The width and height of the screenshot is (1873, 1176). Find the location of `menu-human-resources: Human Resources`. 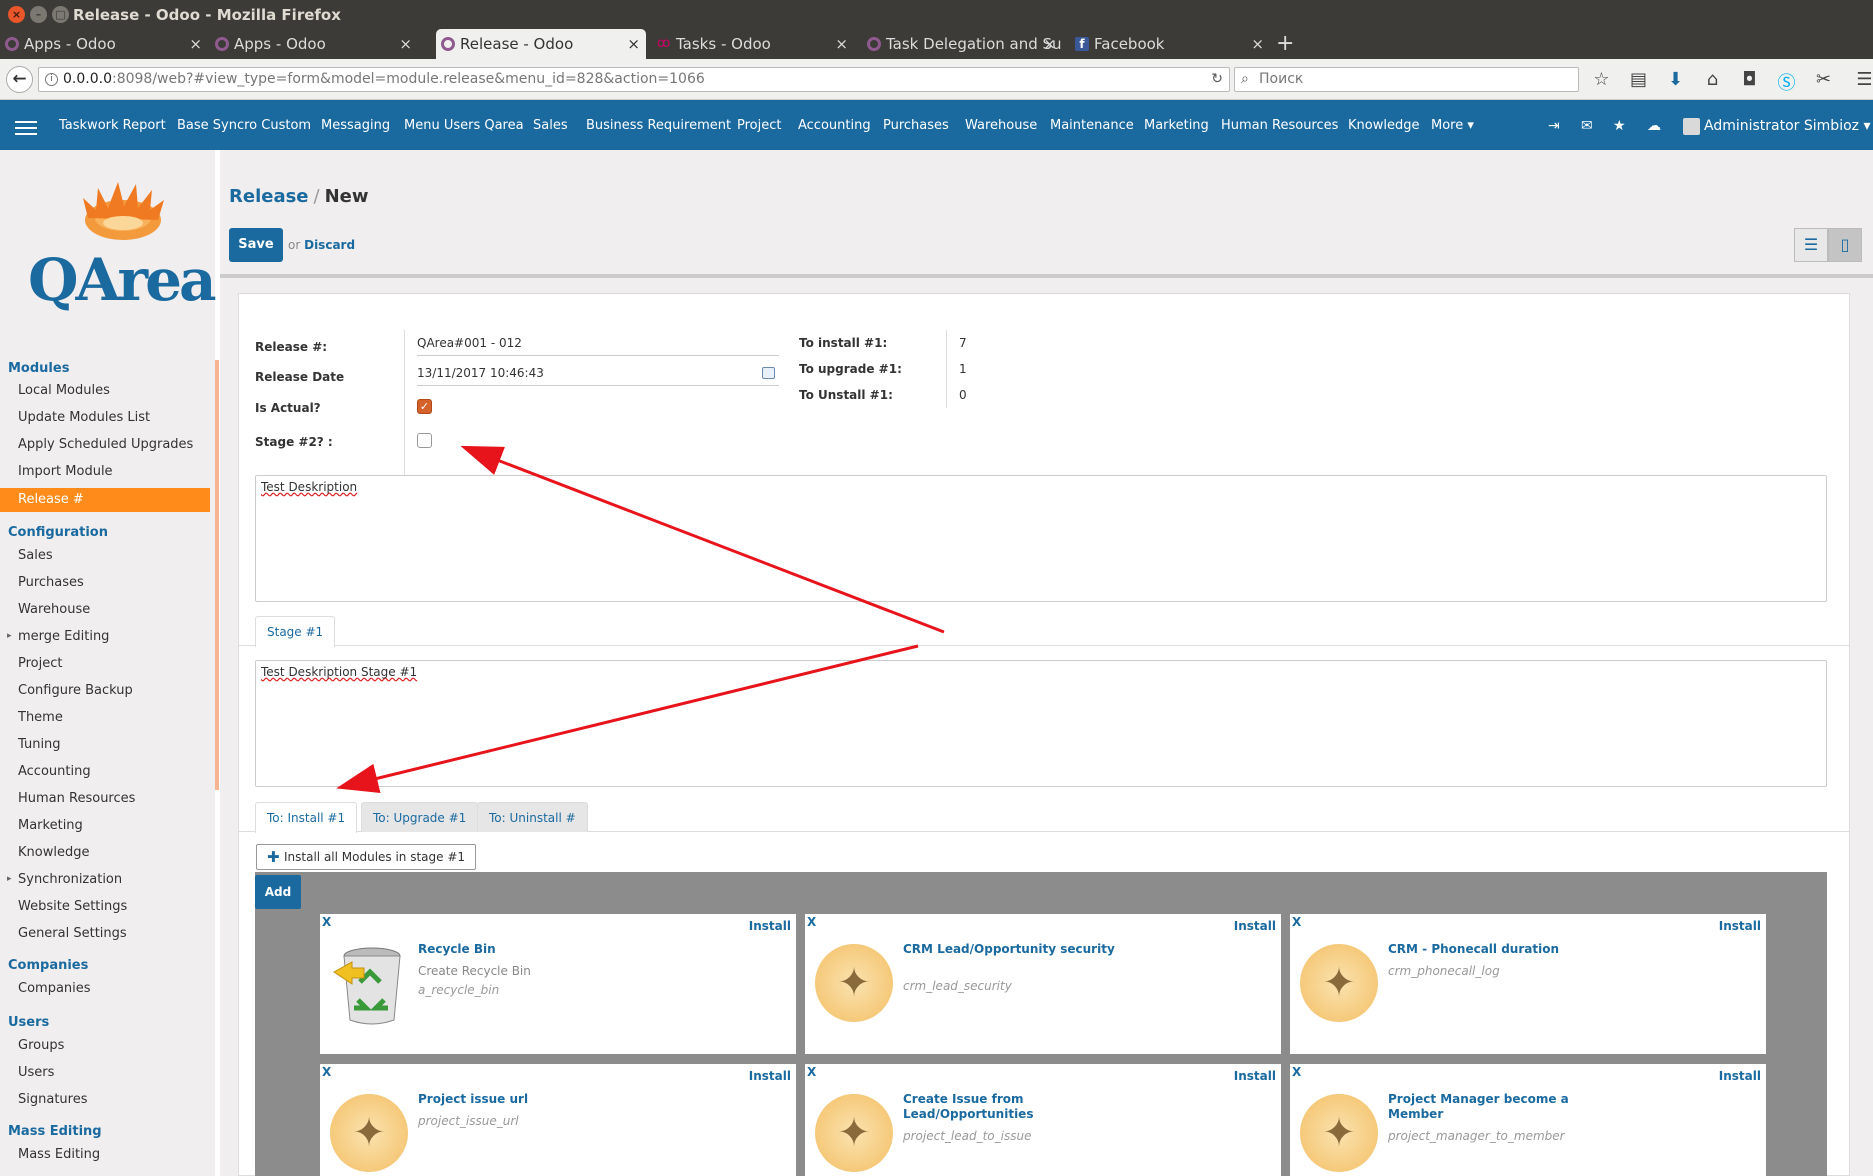

menu-human-resources: Human Resources is located at coordinates (1279, 126).